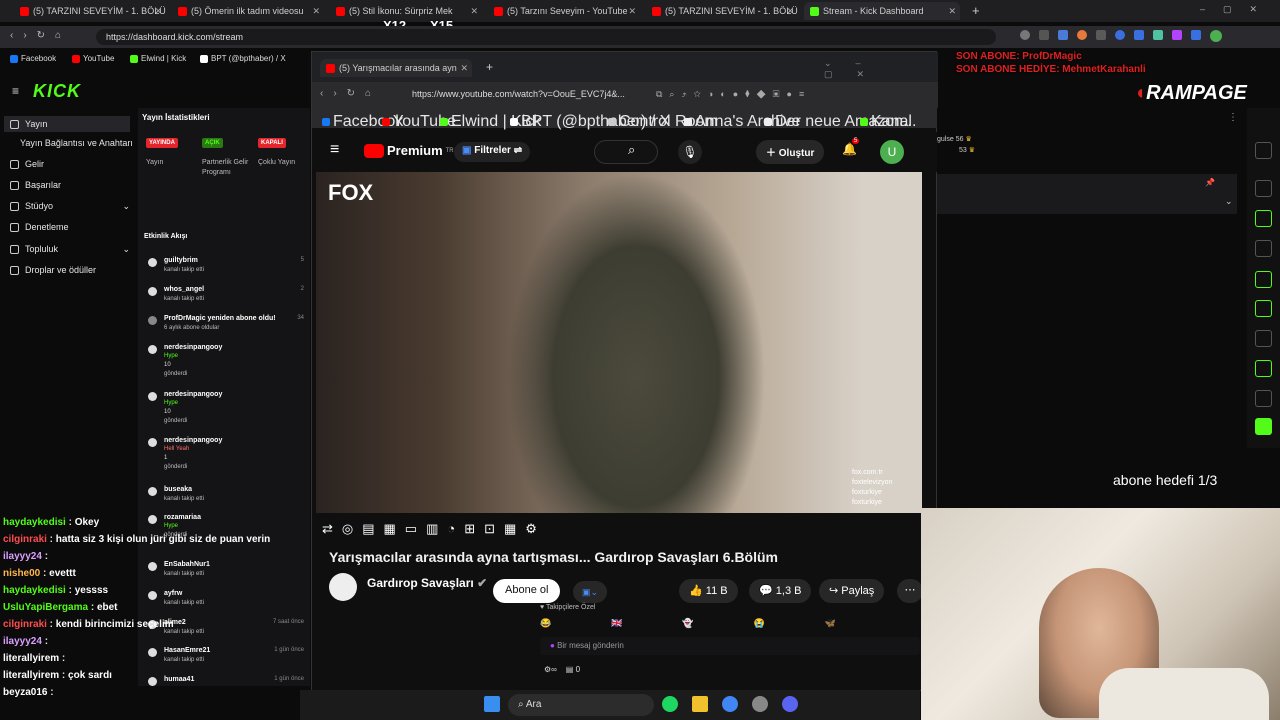  What do you see at coordinates (626, 152) in the screenshot?
I see `search-input` at bounding box center [626, 152].